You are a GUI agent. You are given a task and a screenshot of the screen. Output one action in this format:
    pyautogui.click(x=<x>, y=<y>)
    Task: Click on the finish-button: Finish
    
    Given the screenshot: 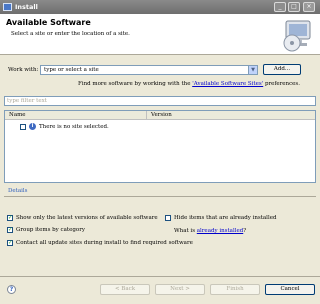 What is the action you would take?
    pyautogui.click(x=235, y=289)
    